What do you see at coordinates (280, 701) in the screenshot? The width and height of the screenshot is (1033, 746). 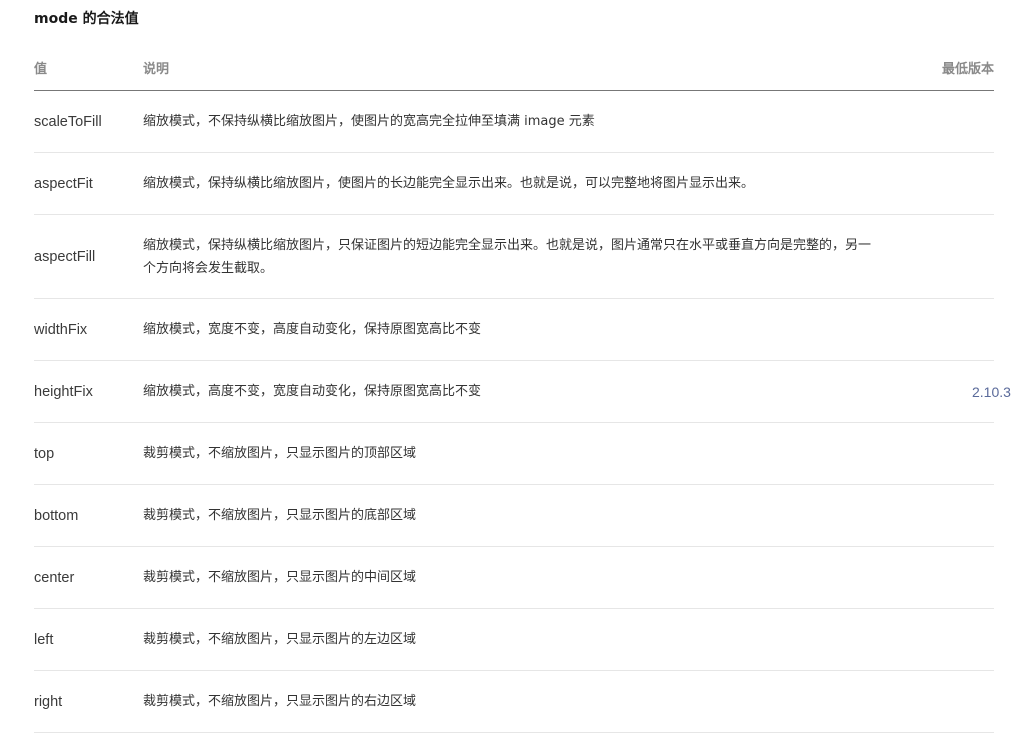 I see `row-description-text: 裁剪模式，不缩放图片，只显示图片的右边区域` at bounding box center [280, 701].